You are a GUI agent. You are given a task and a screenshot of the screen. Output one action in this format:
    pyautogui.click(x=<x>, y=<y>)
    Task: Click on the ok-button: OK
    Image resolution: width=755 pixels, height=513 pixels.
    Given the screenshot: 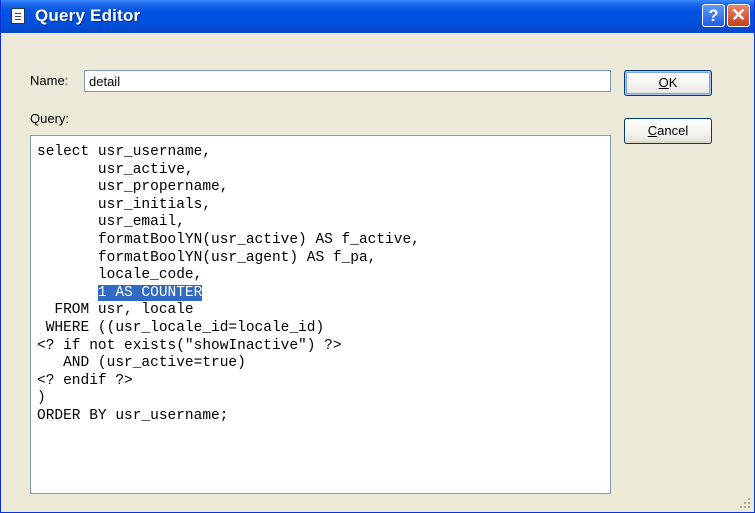 What is the action you would take?
    pyautogui.click(x=668, y=83)
    